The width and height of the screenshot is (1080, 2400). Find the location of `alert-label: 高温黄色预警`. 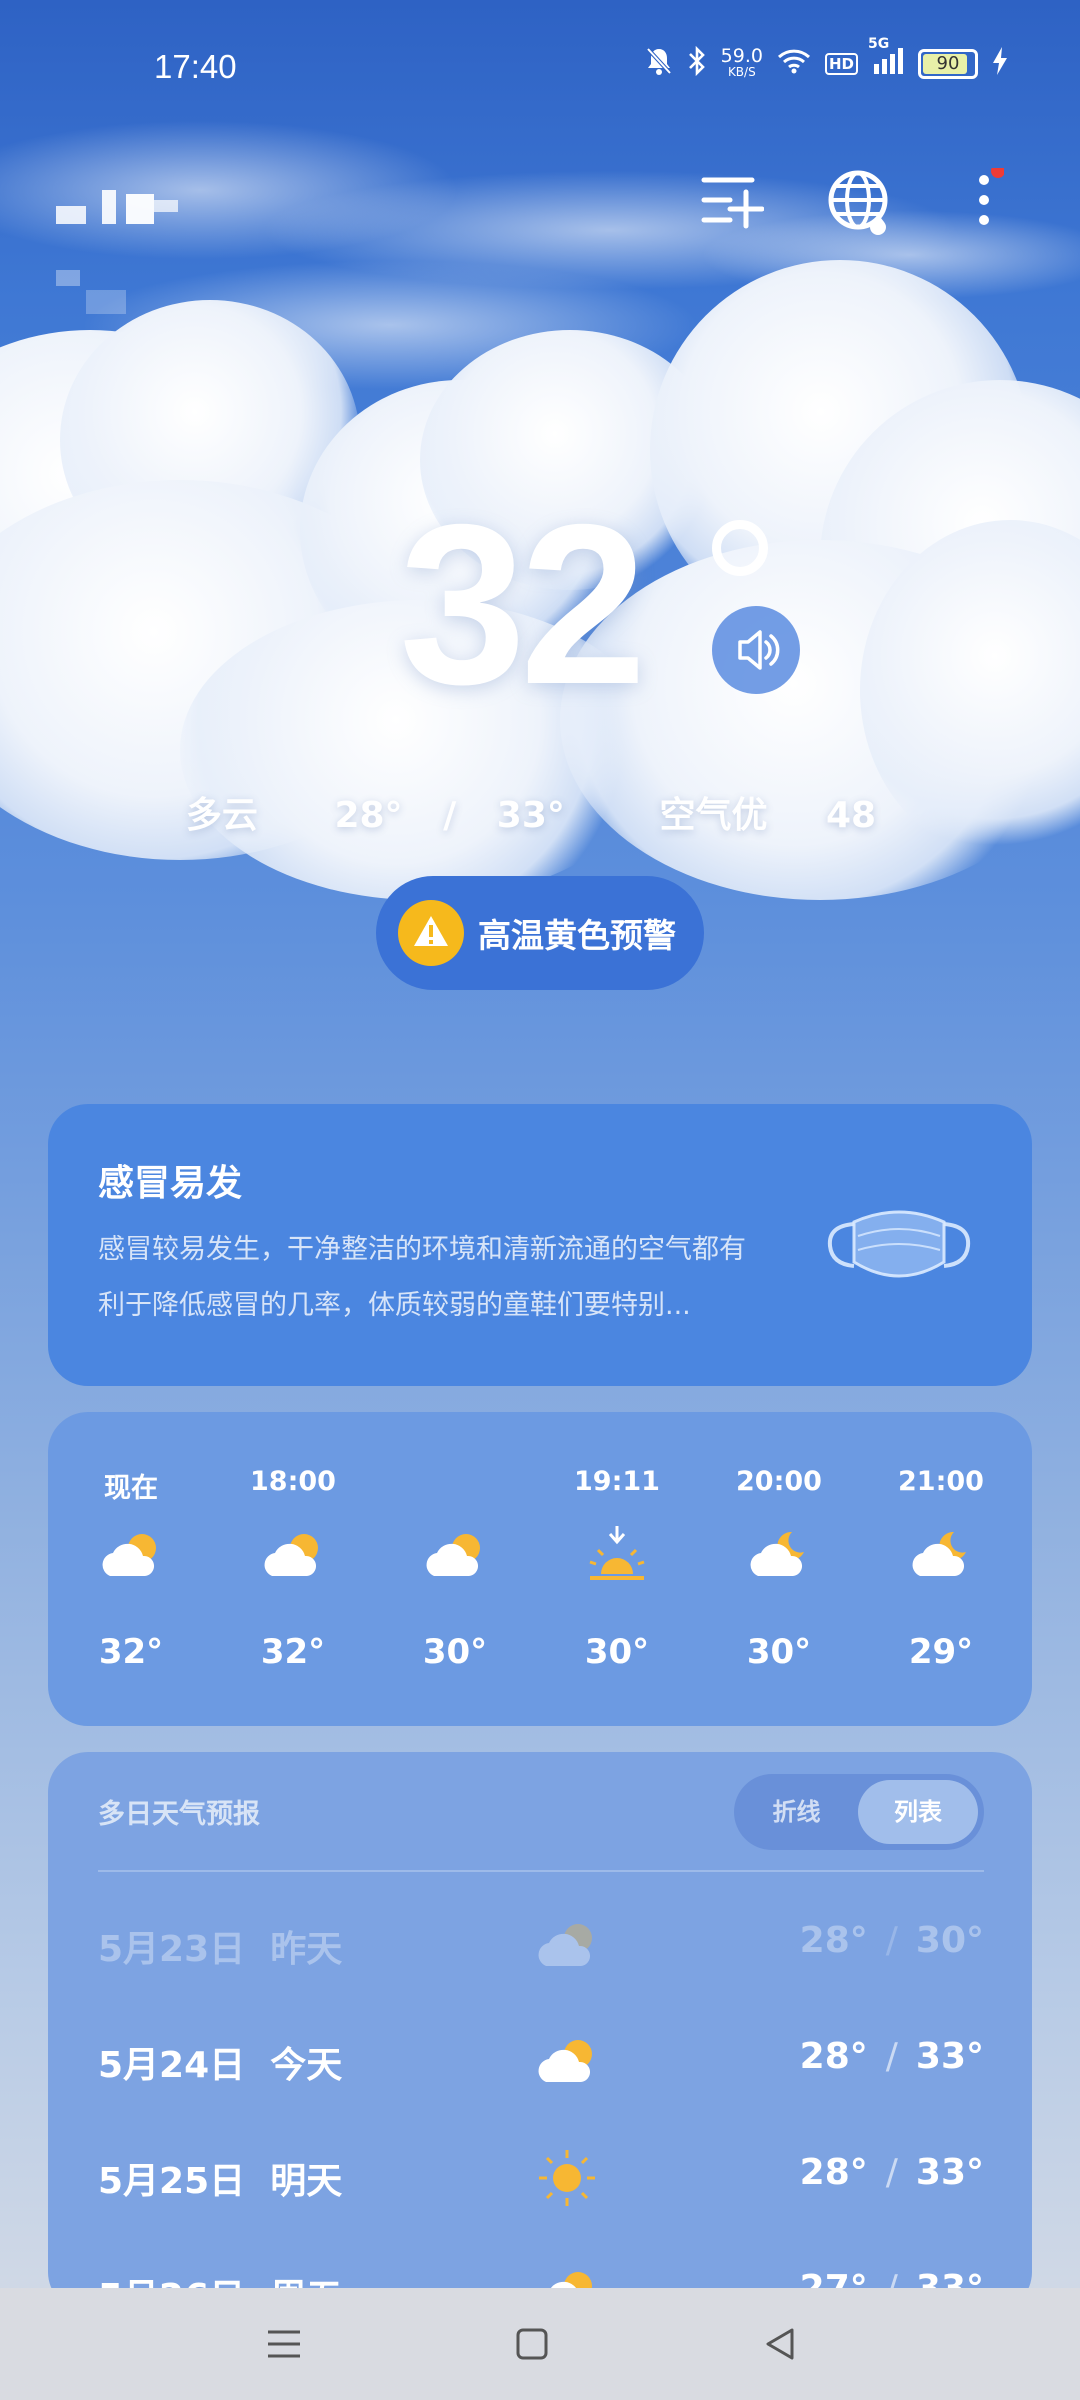

alert-label: 高温黄色预警 is located at coordinates (577, 935).